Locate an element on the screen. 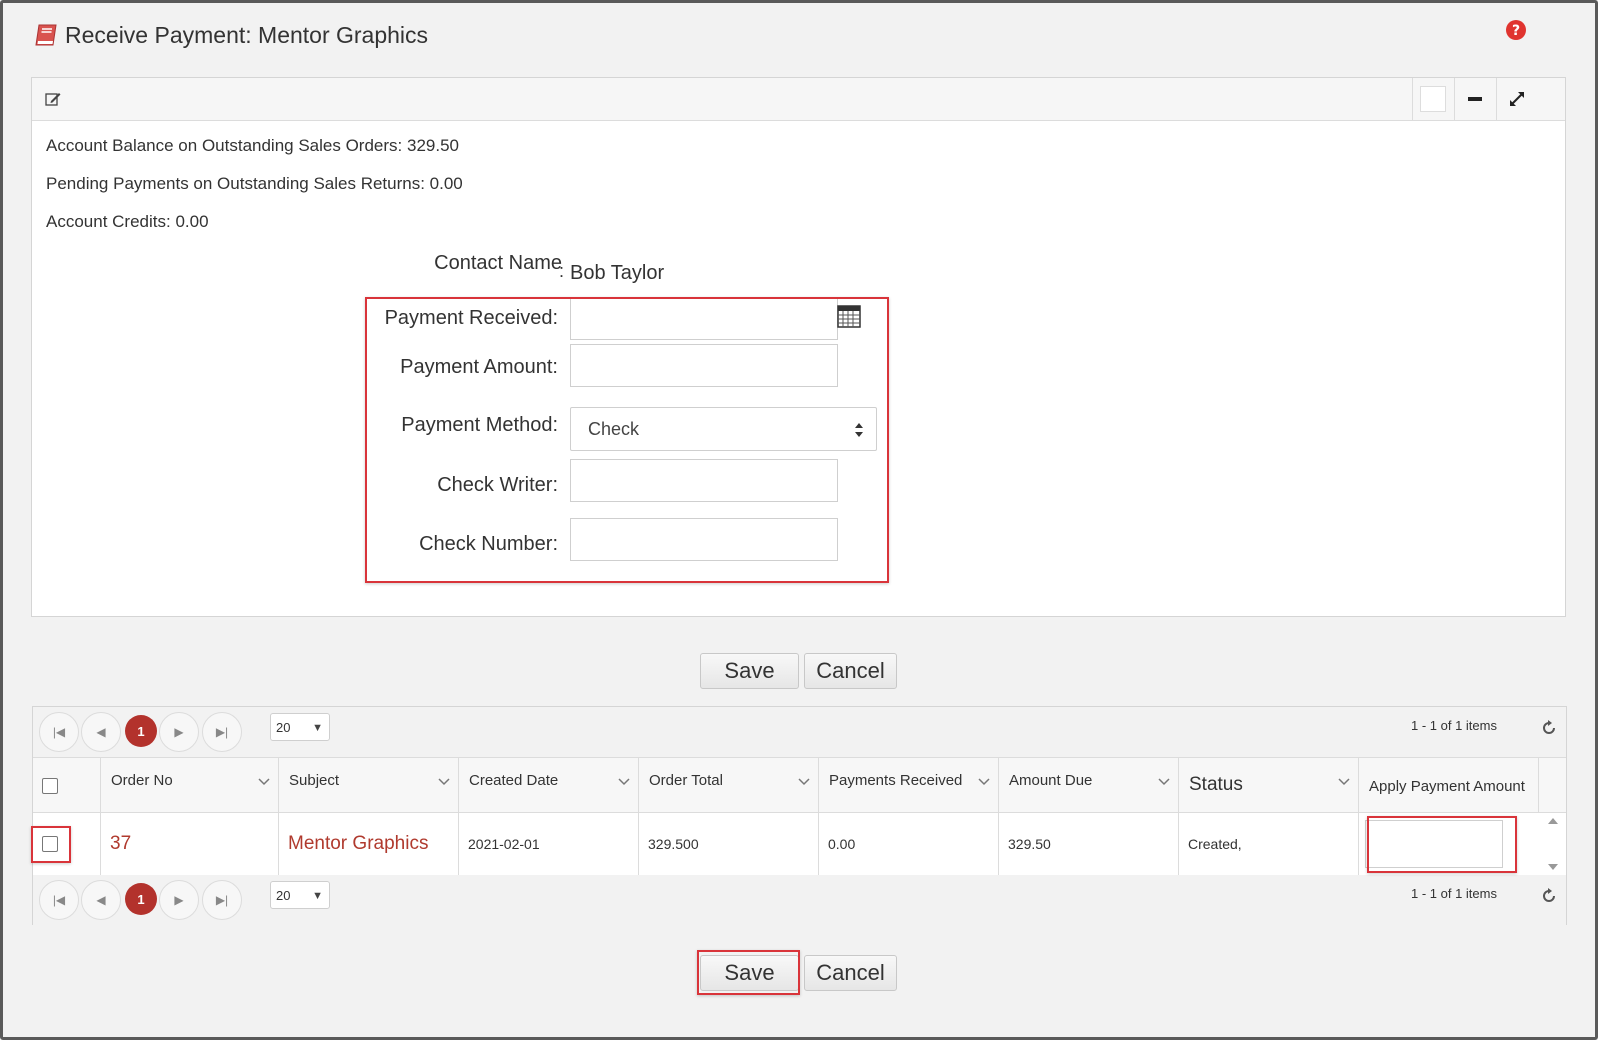 This screenshot has height=1040, width=1598. payments-received-cell: 0.00 is located at coordinates (908, 844).